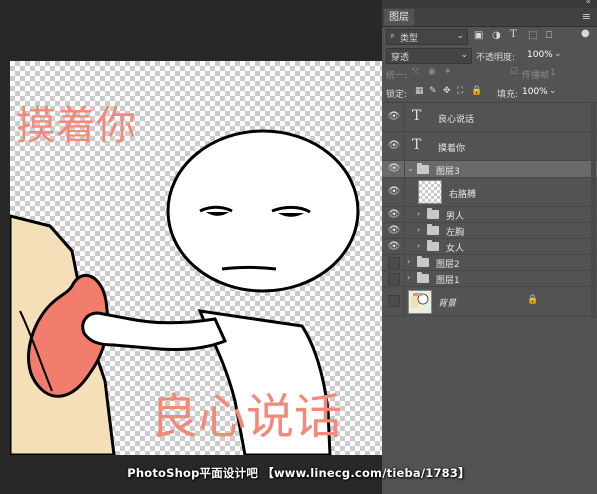 Image resolution: width=597 pixels, height=494 pixels. I want to click on layer-name: 左胸, so click(455, 233).